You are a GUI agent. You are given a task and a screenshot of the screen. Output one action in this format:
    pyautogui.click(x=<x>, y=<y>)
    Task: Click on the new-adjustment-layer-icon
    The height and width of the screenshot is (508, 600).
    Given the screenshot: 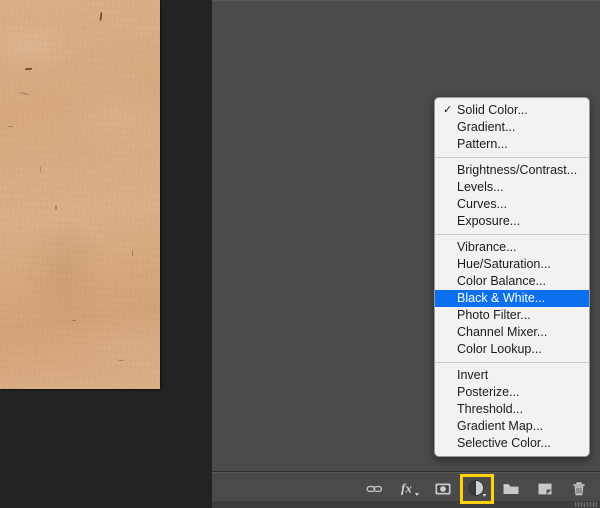 What is the action you would take?
    pyautogui.click(x=477, y=488)
    